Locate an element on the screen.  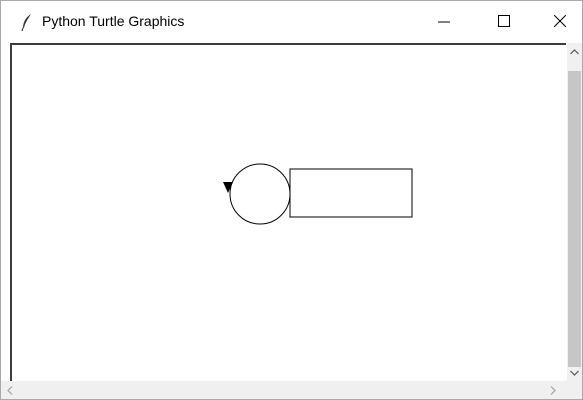
scroll-up-button is located at coordinates (574, 51).